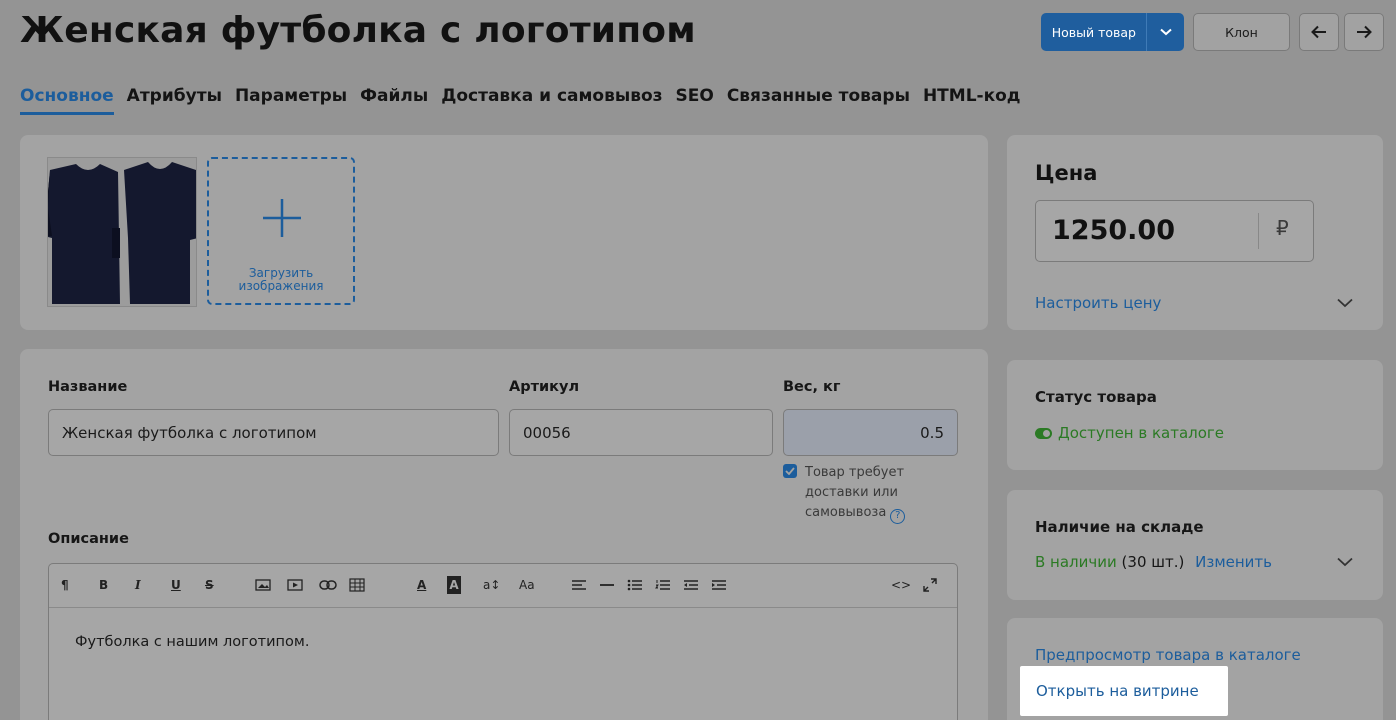  What do you see at coordinates (930, 585) in the screenshot?
I see `fullscreen-icon` at bounding box center [930, 585].